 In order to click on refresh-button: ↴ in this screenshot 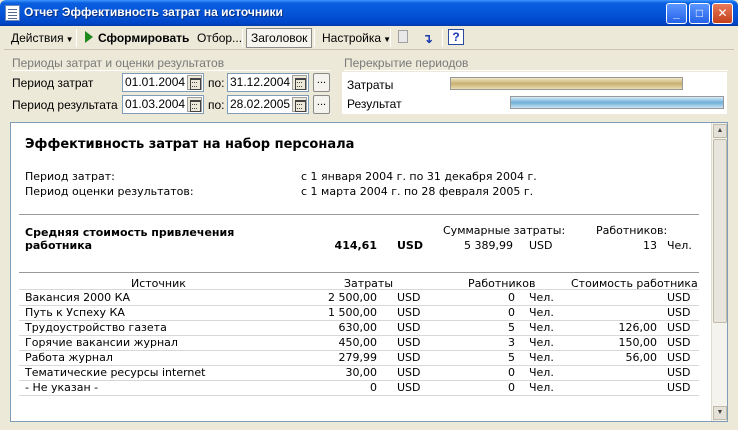, I will do `click(428, 38)`.